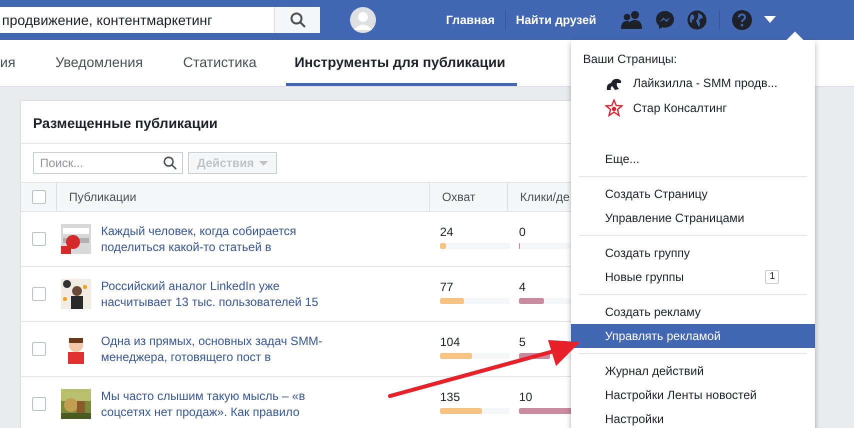  I want to click on post-link: Мы часто слышим такую мысль – «в соцсетях нет продаж». Как правило, so click(221, 404).